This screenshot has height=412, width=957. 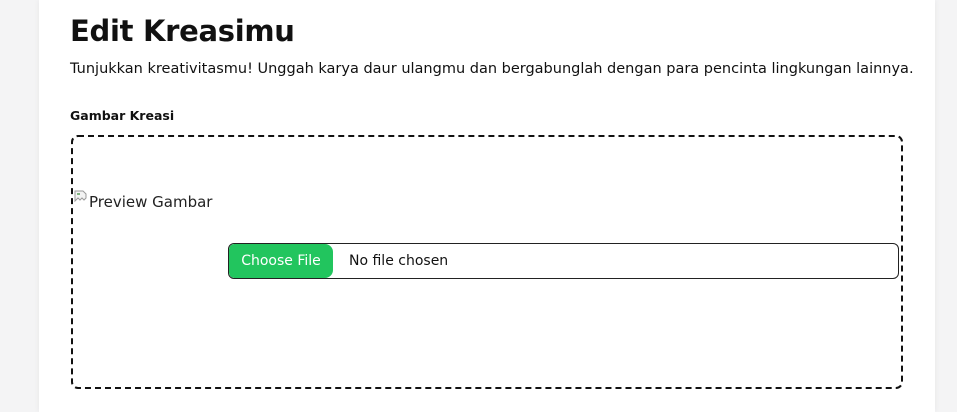 I want to click on file-status-text: No file chosen, so click(x=399, y=261).